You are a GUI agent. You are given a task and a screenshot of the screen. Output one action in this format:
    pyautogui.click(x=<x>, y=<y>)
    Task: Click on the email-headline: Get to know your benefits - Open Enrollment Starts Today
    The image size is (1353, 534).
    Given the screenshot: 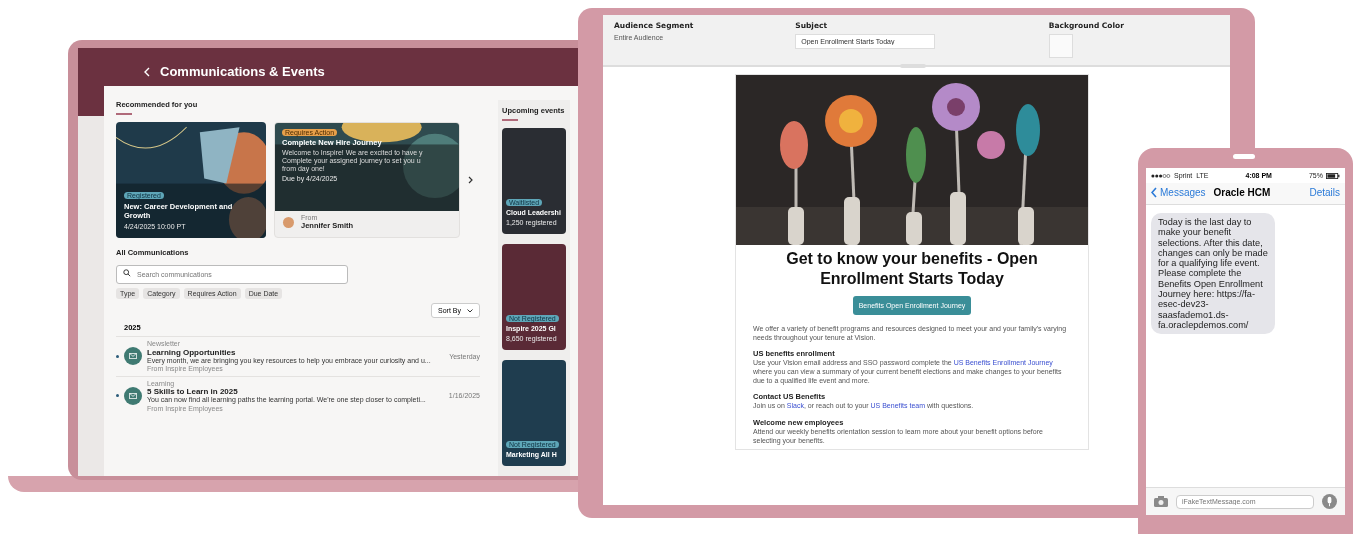 What is the action you would take?
    pyautogui.click(x=912, y=269)
    